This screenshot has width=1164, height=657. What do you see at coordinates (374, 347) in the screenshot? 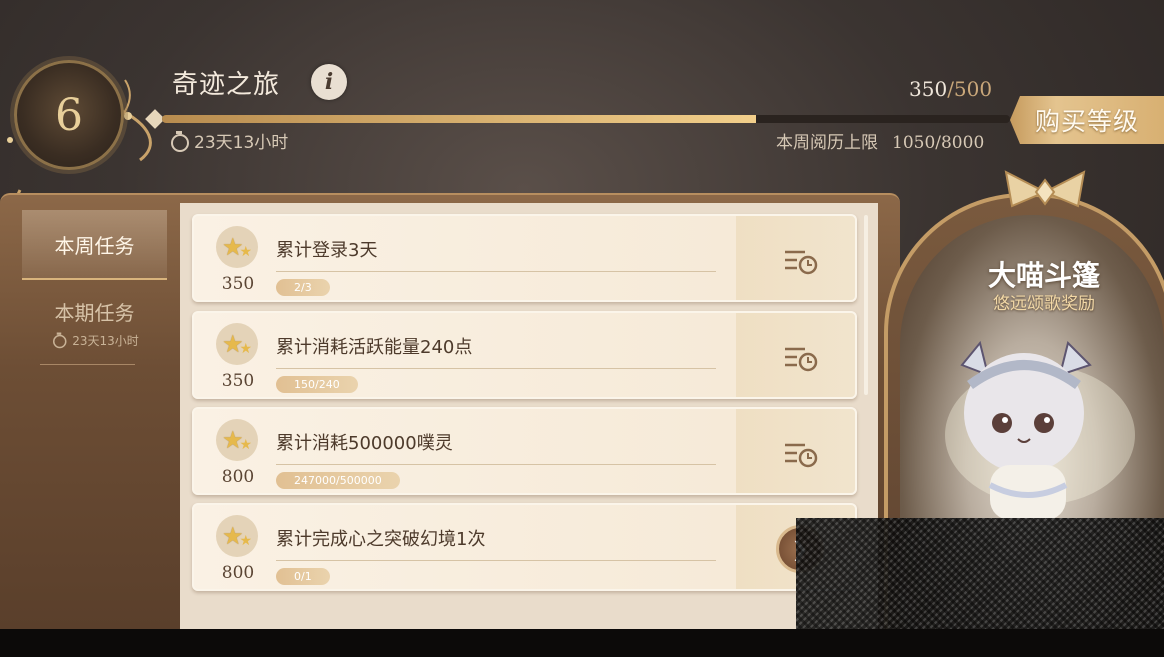
I see `task-name: 累计消耗活跃能量240点` at bounding box center [374, 347].